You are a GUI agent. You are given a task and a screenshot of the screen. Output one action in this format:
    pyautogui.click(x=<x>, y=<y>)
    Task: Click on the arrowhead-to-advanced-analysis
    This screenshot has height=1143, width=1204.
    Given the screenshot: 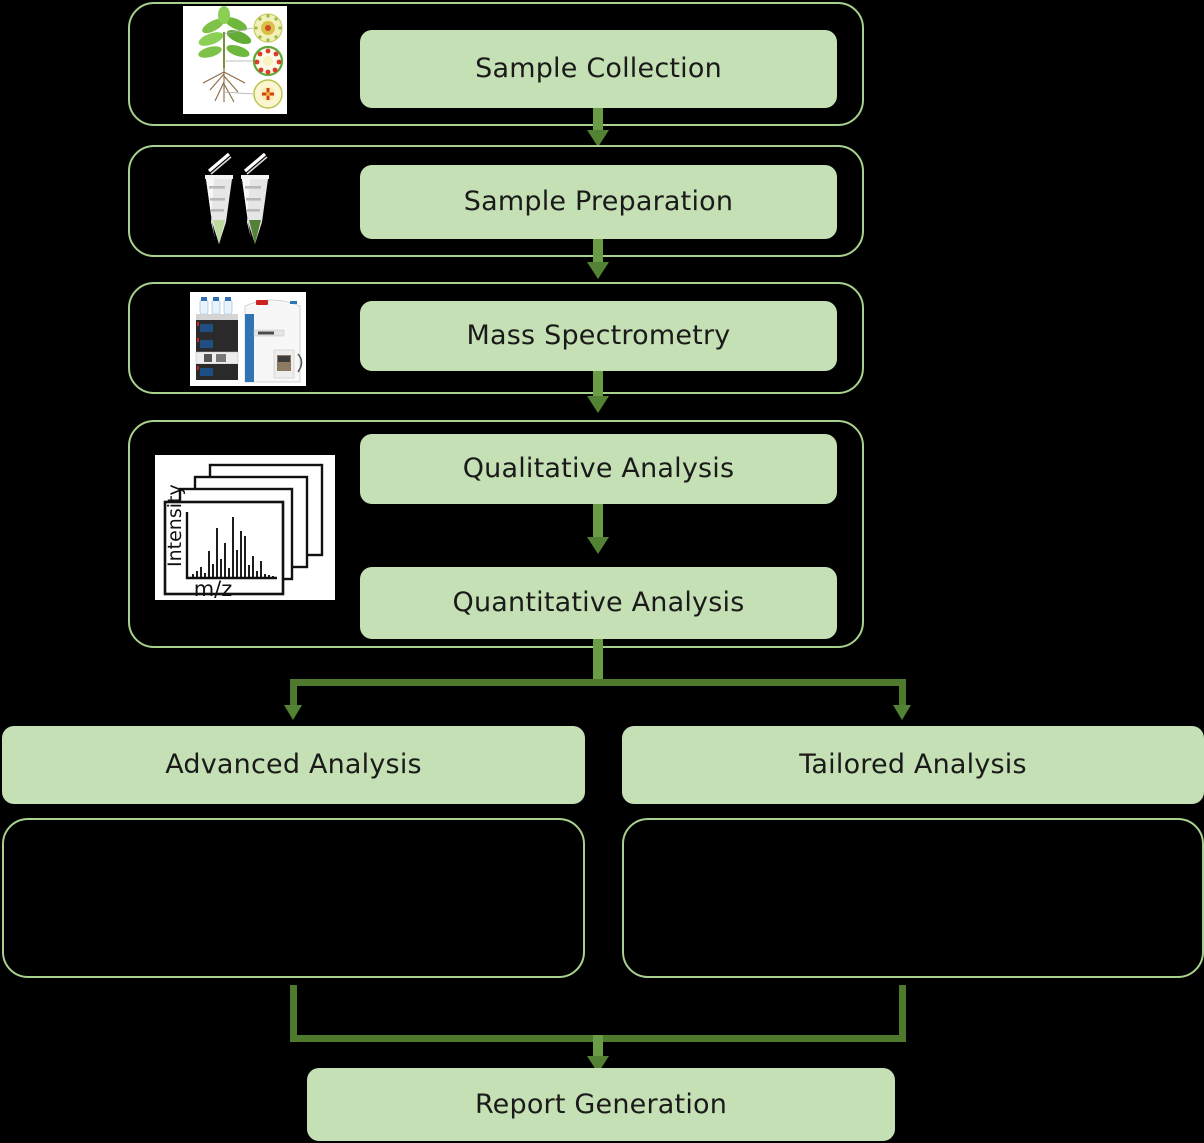 What is the action you would take?
    pyautogui.click(x=293, y=712)
    